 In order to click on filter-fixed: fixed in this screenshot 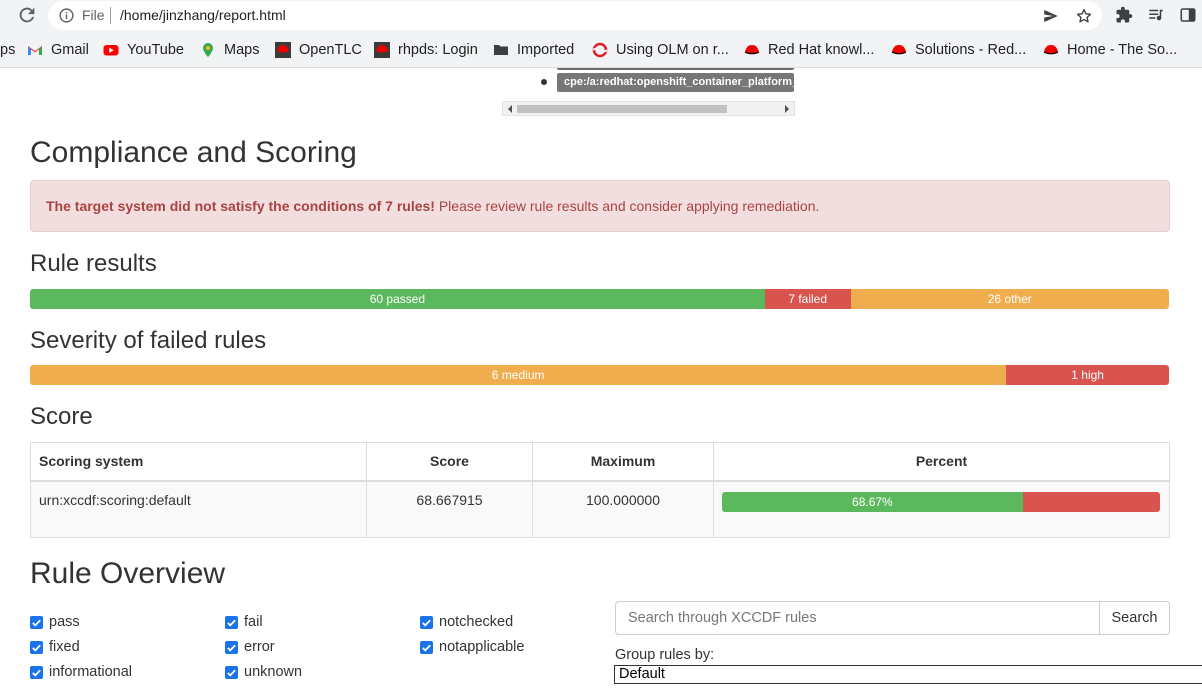, I will do `click(55, 647)`.